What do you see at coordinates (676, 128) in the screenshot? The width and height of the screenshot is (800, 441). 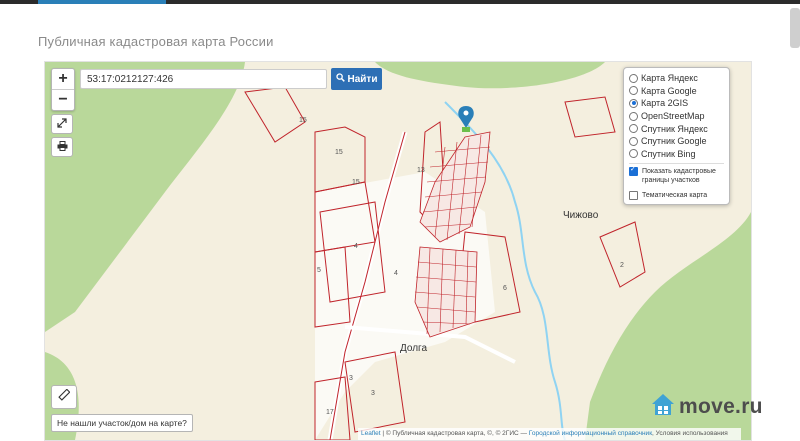 I see `layer-option: Спутник Яндекс` at bounding box center [676, 128].